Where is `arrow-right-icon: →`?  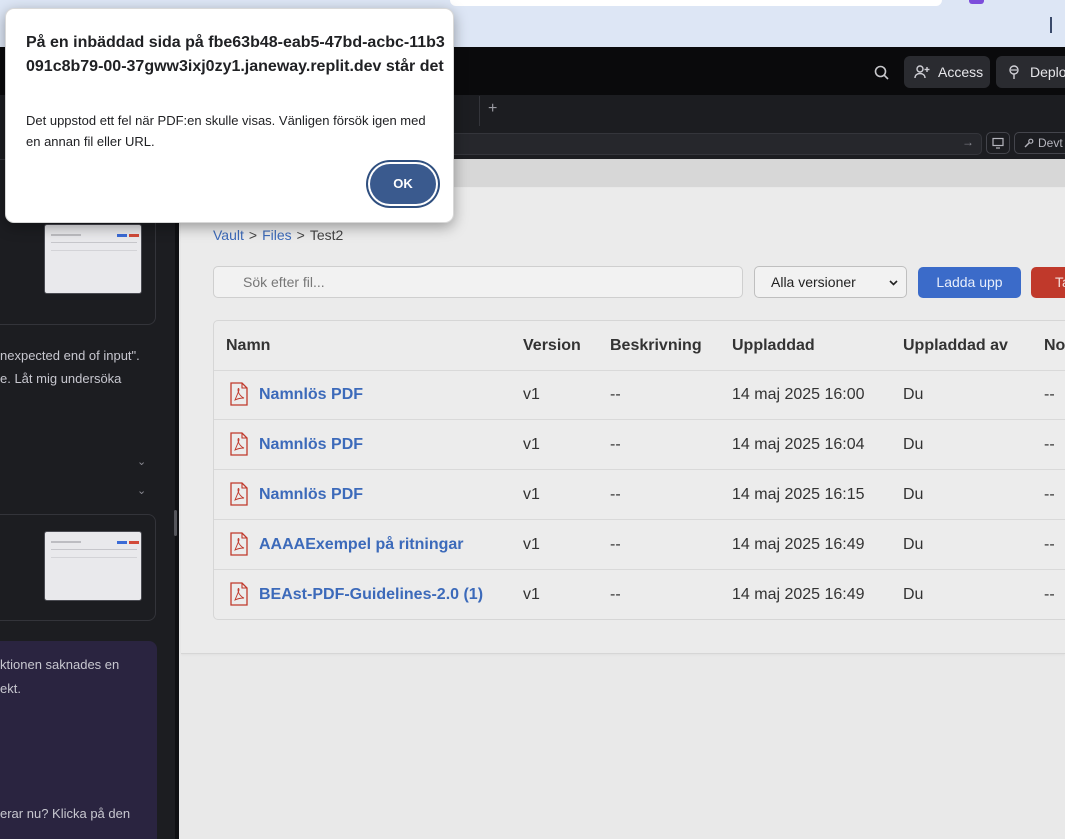 arrow-right-icon: → is located at coordinates (968, 142).